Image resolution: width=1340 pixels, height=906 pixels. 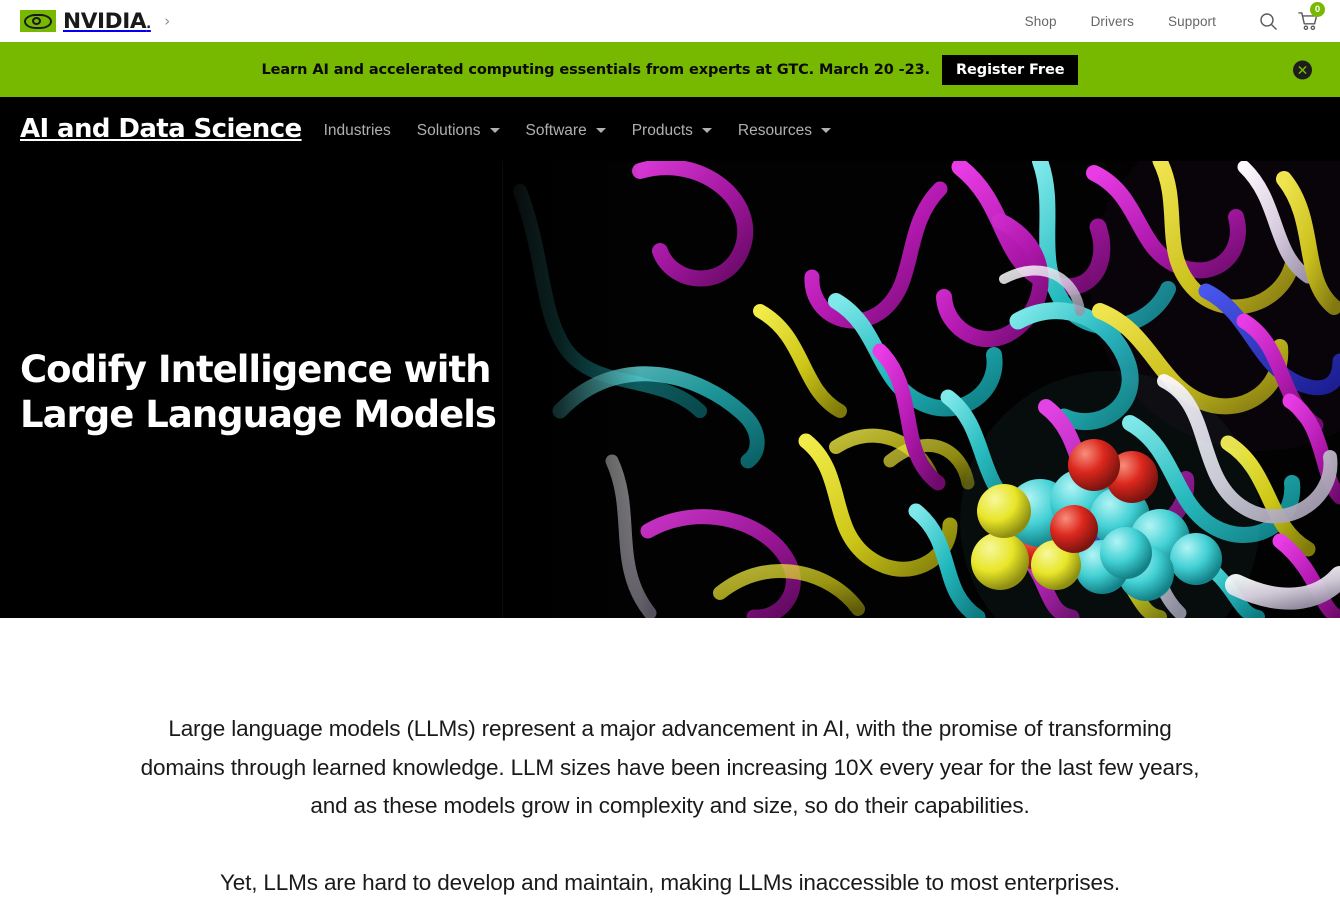 I want to click on hero-title-line-1: Codify Intelligence with, so click(x=255, y=369).